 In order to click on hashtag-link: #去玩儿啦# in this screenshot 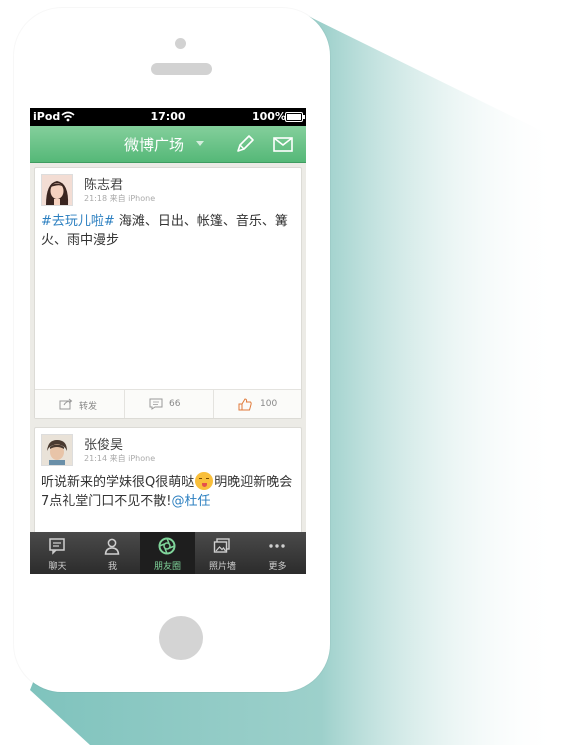, I will do `click(78, 221)`.